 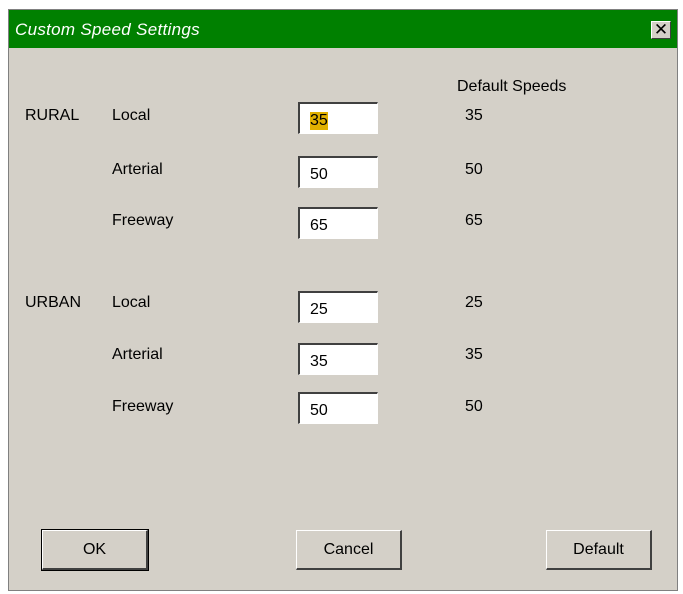 I want to click on rural-freeway-default: 65, so click(x=474, y=220).